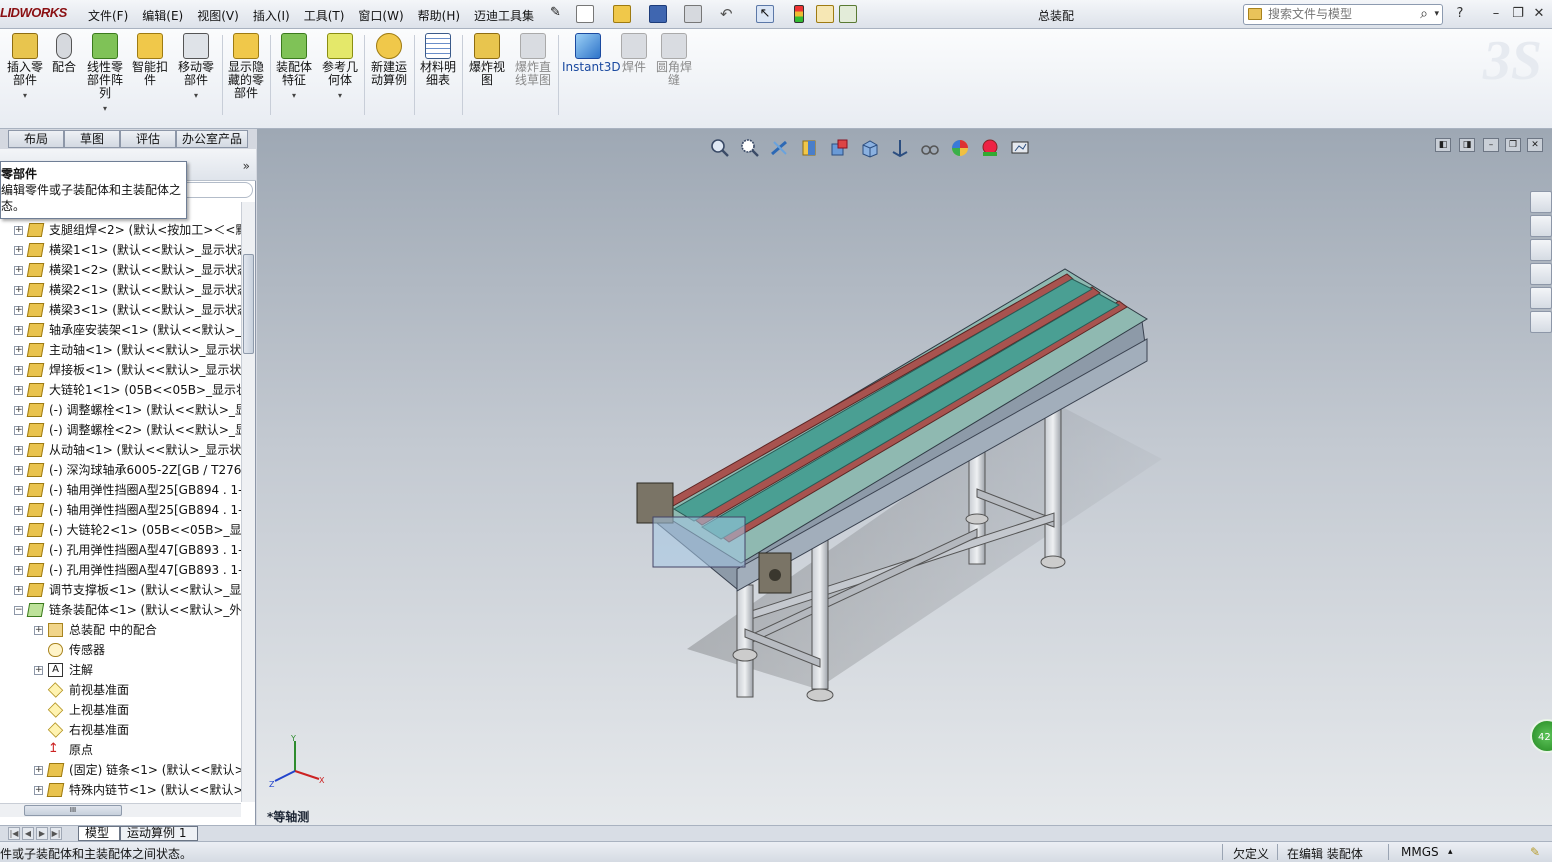 This screenshot has width=1552, height=862. What do you see at coordinates (120, 750) in the screenshot?
I see `tree-item: ↥ 原点` at bounding box center [120, 750].